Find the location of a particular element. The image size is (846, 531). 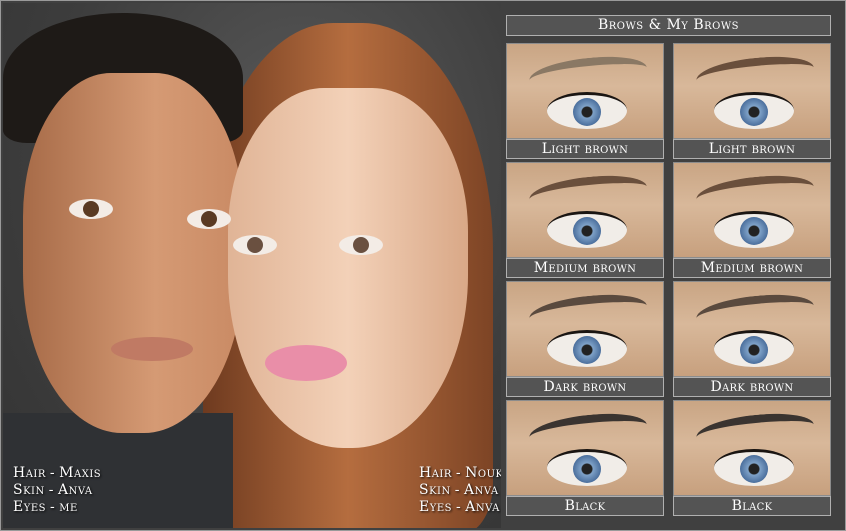

credit-value: Nouk is located at coordinates (483, 473).